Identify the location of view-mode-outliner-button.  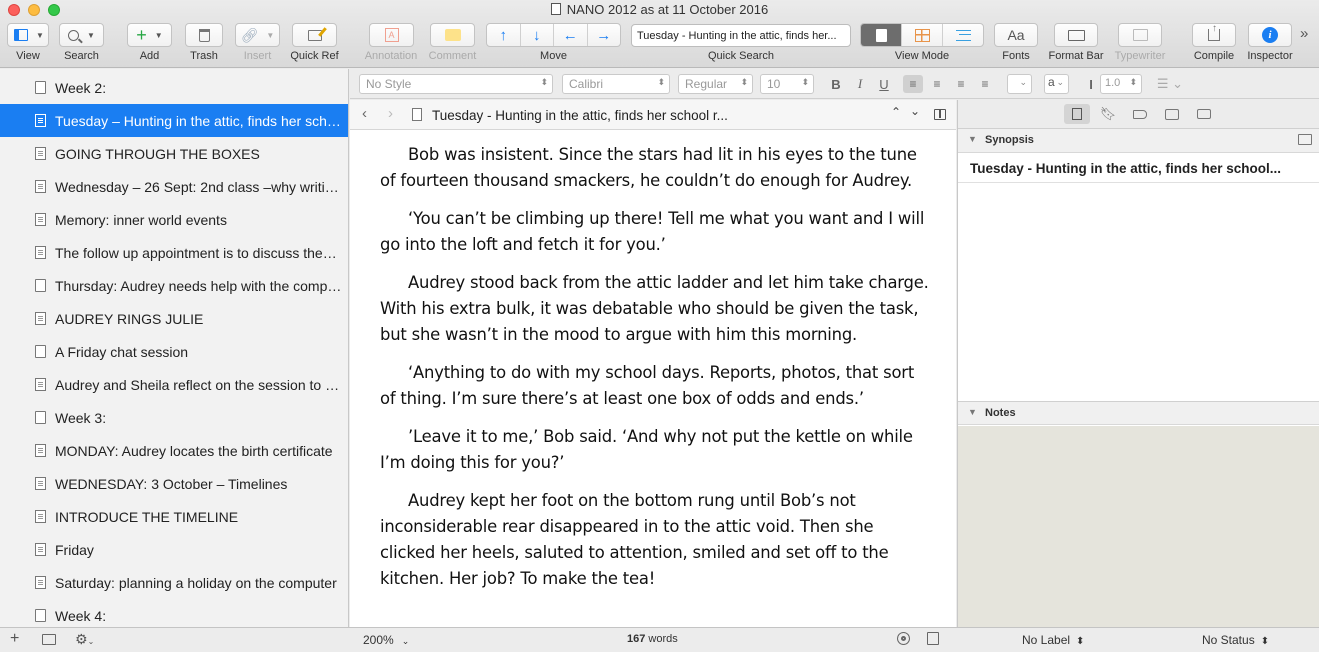
(963, 35).